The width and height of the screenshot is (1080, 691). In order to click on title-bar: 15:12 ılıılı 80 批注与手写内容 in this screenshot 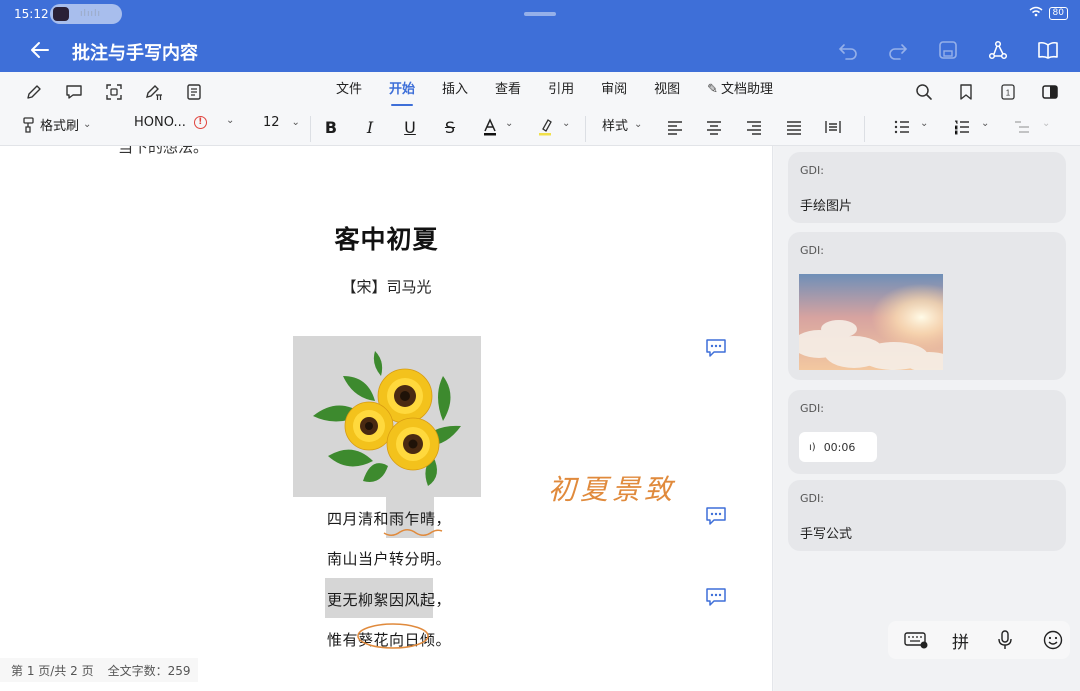, I will do `click(540, 36)`.